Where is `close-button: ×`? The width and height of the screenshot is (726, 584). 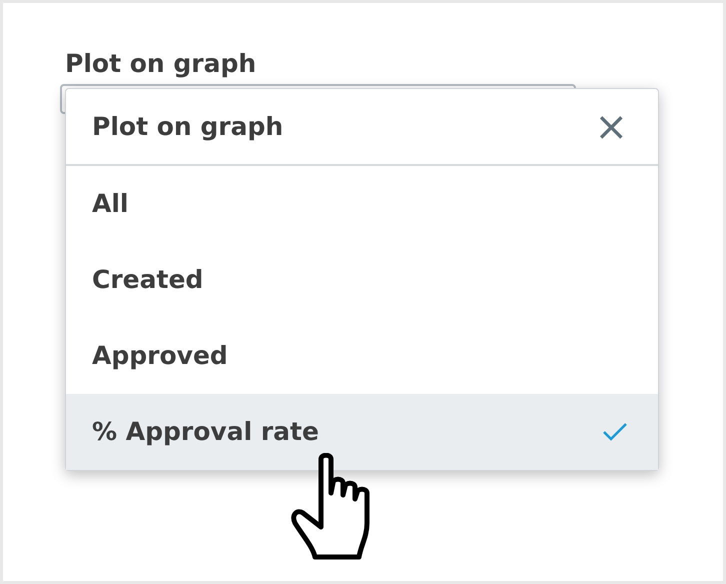 close-button: × is located at coordinates (611, 126).